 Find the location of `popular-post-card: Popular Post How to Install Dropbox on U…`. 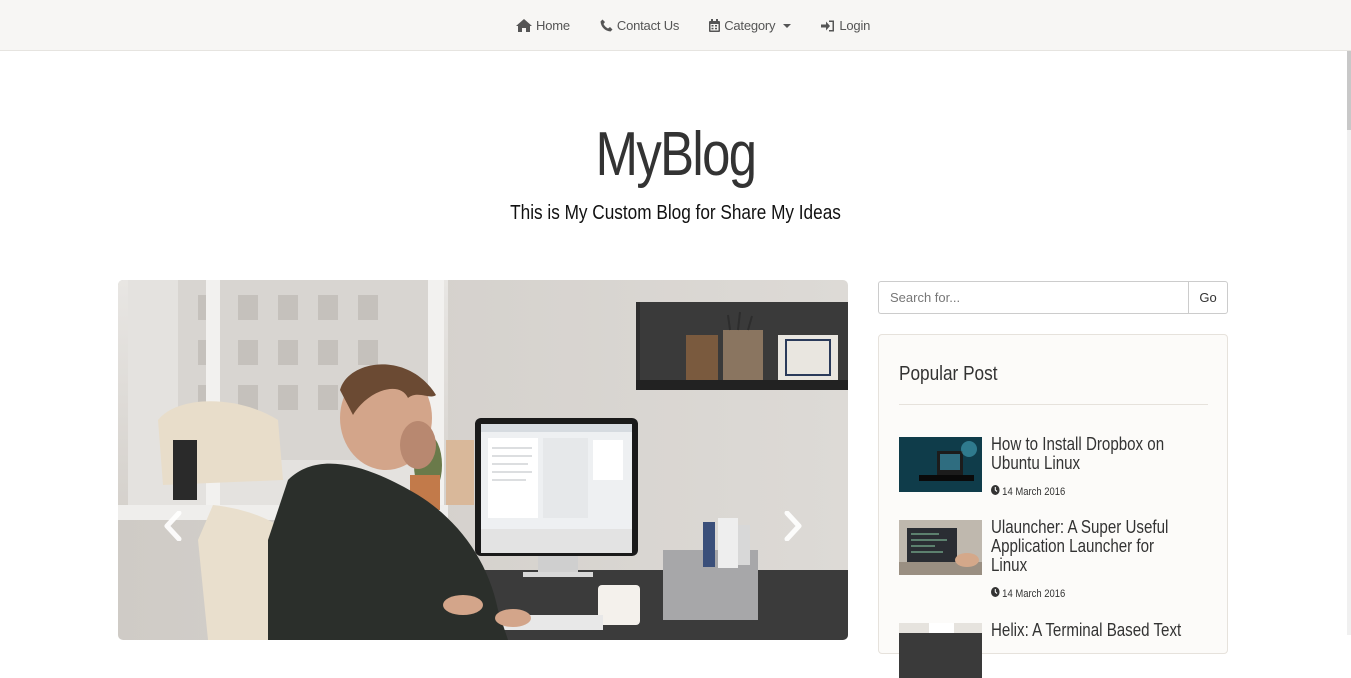

popular-post-card: Popular Post How to Install Dropbox on U… is located at coordinates (1053, 506).